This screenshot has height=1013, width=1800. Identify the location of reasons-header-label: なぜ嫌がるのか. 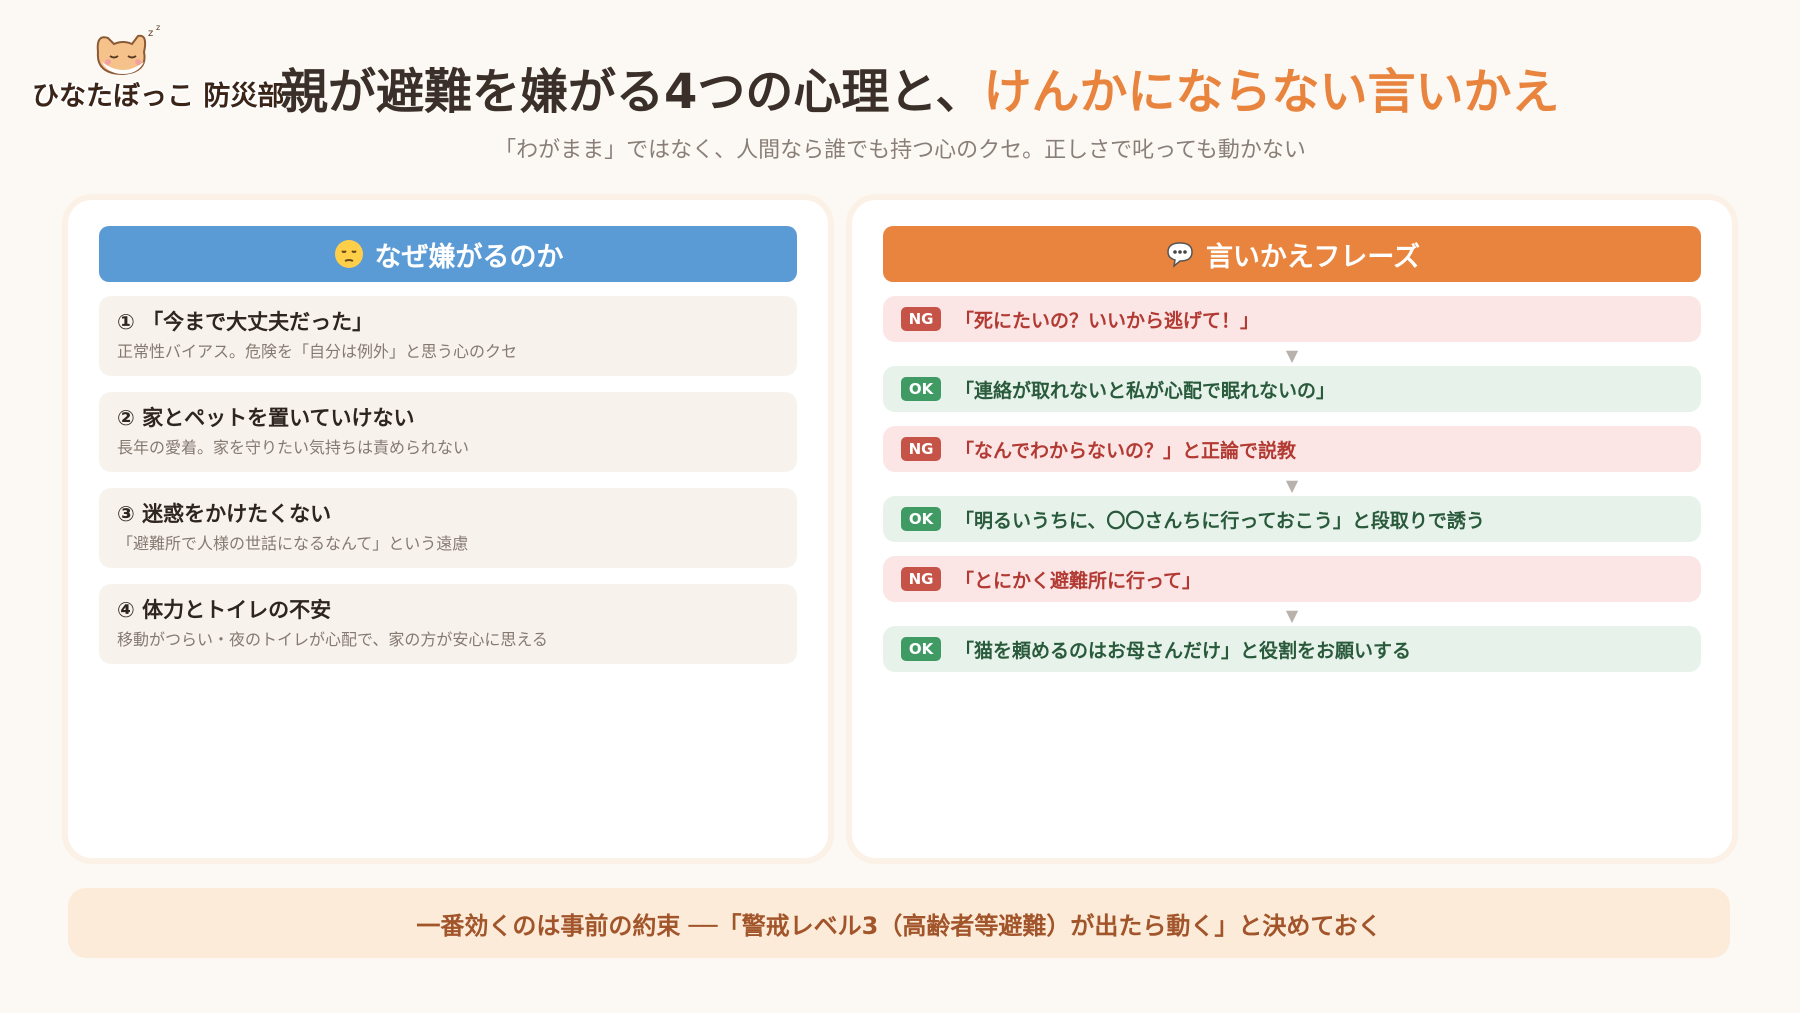
(469, 257).